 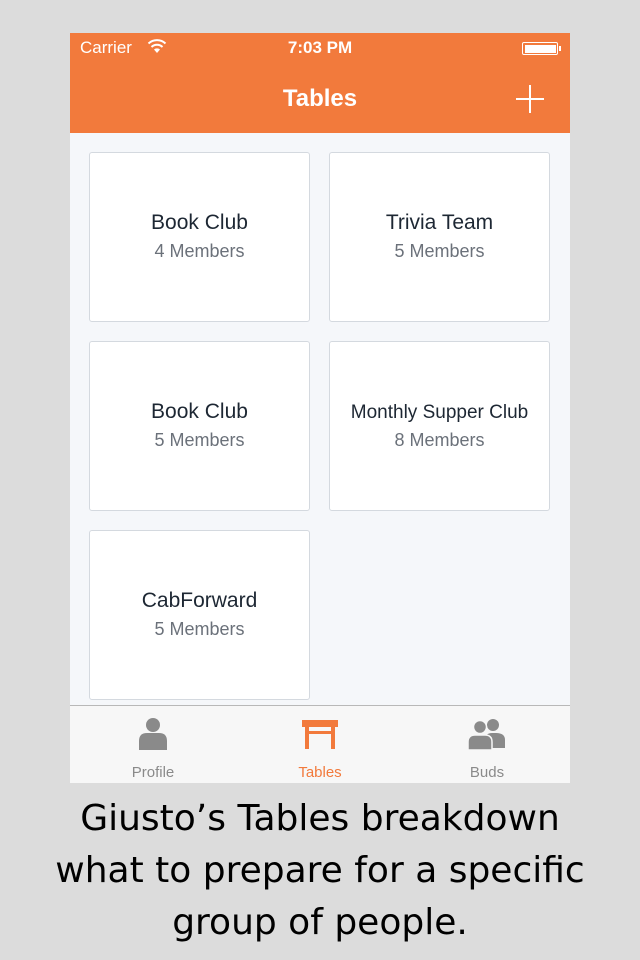 I want to click on tab-profile: Profile, so click(x=153, y=744).